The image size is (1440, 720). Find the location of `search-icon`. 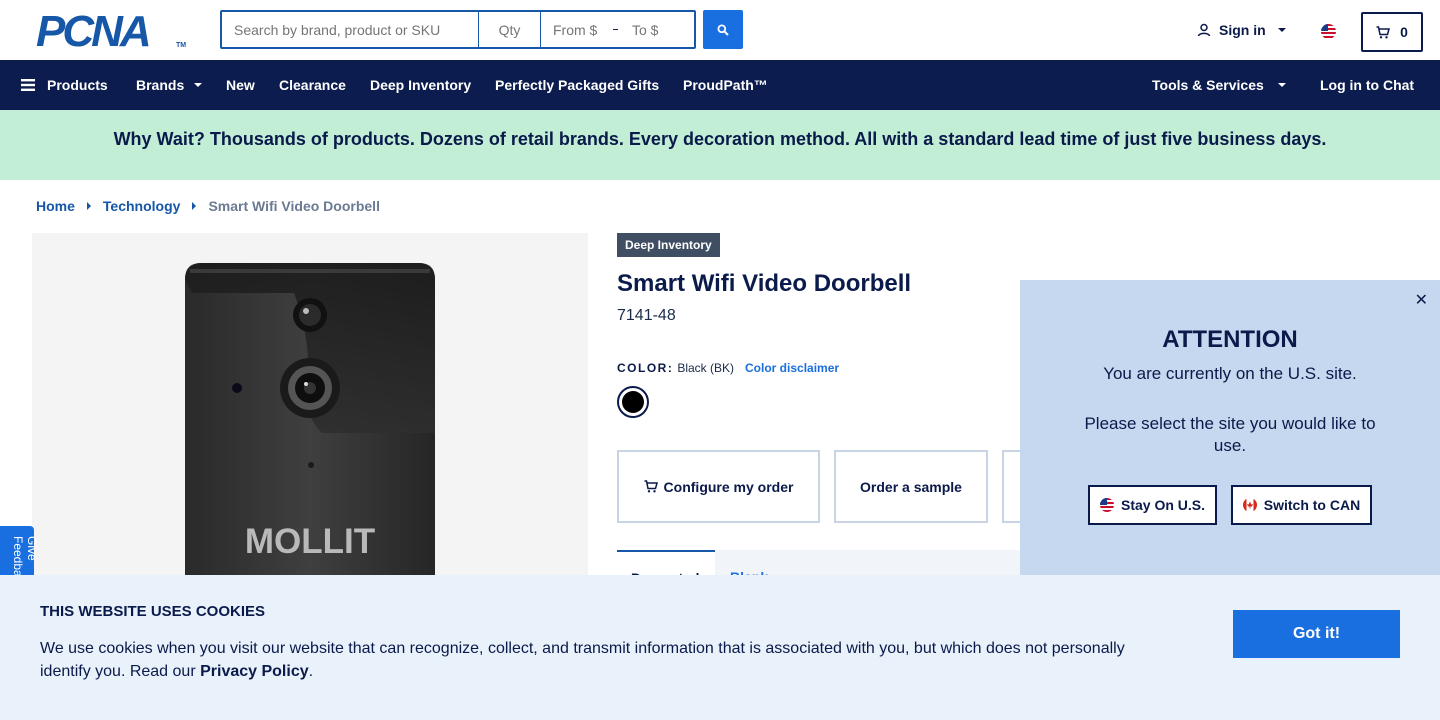

search-icon is located at coordinates (723, 30).